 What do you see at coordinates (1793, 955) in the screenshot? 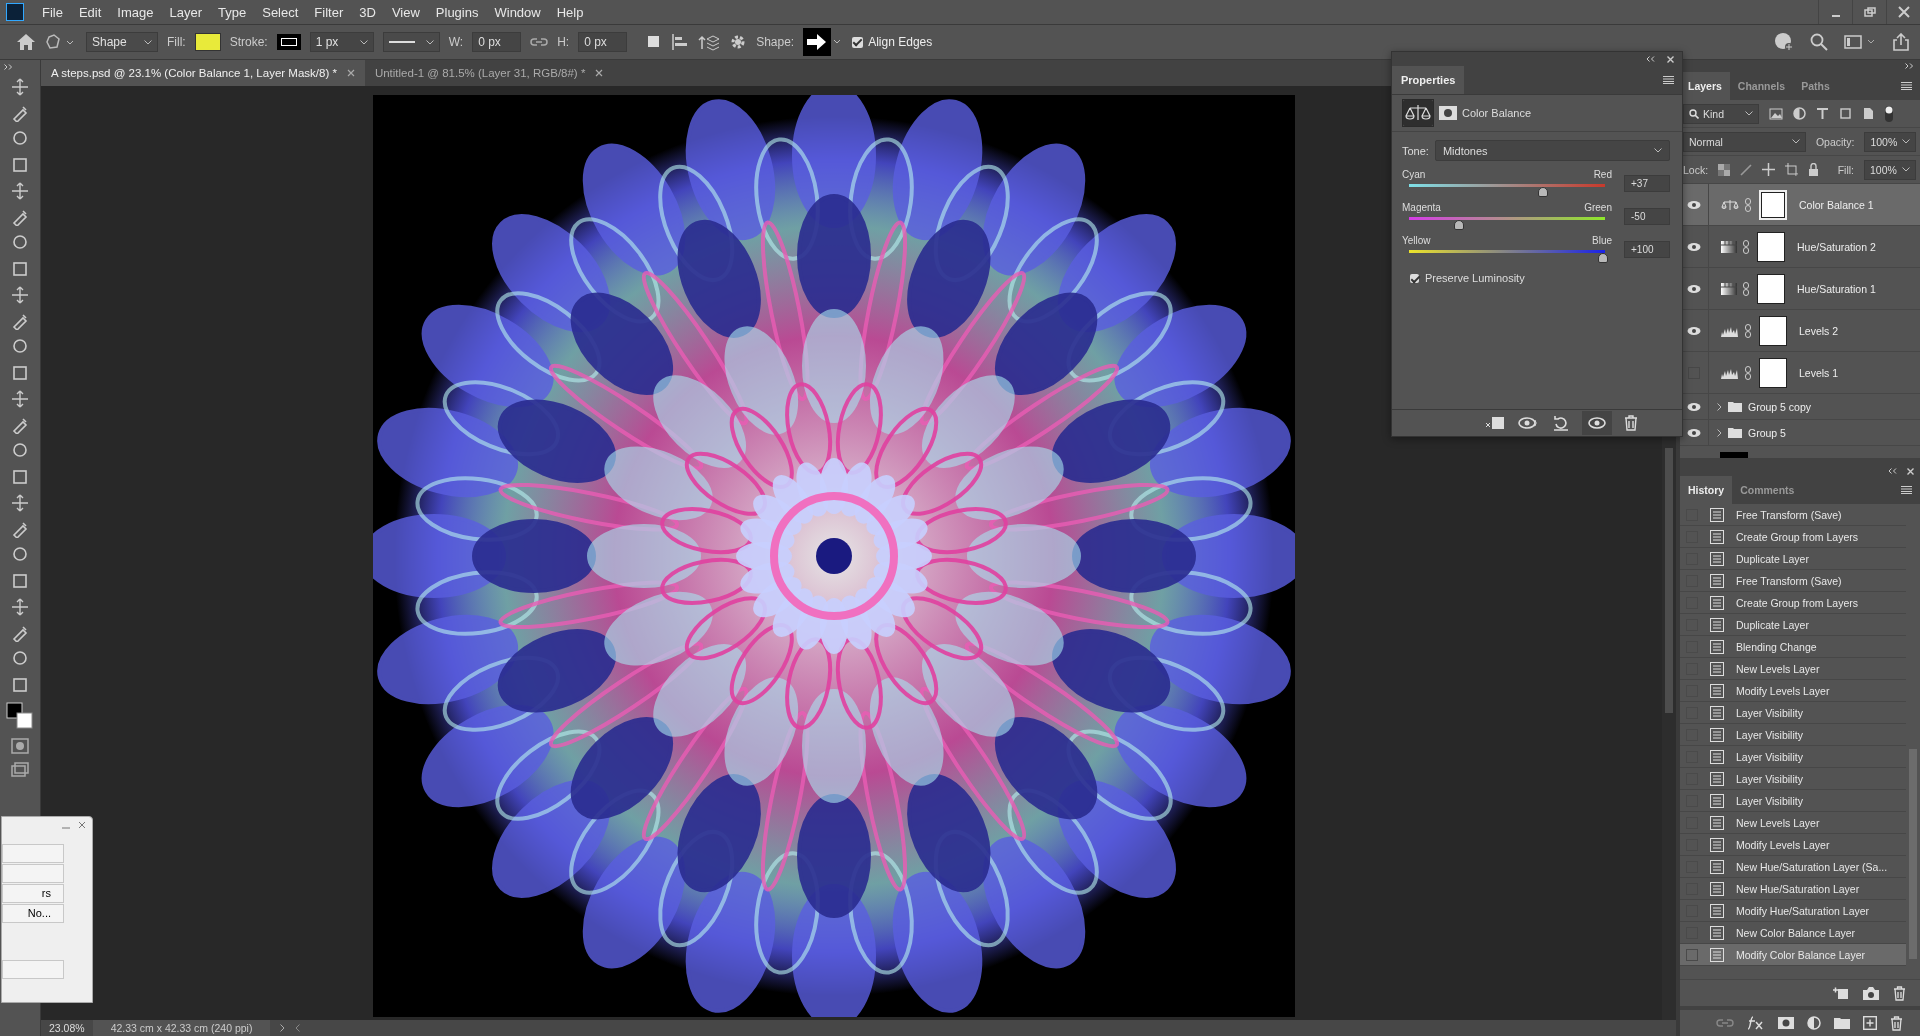
I see `history-item: Modify Color Balance Layer` at bounding box center [1793, 955].